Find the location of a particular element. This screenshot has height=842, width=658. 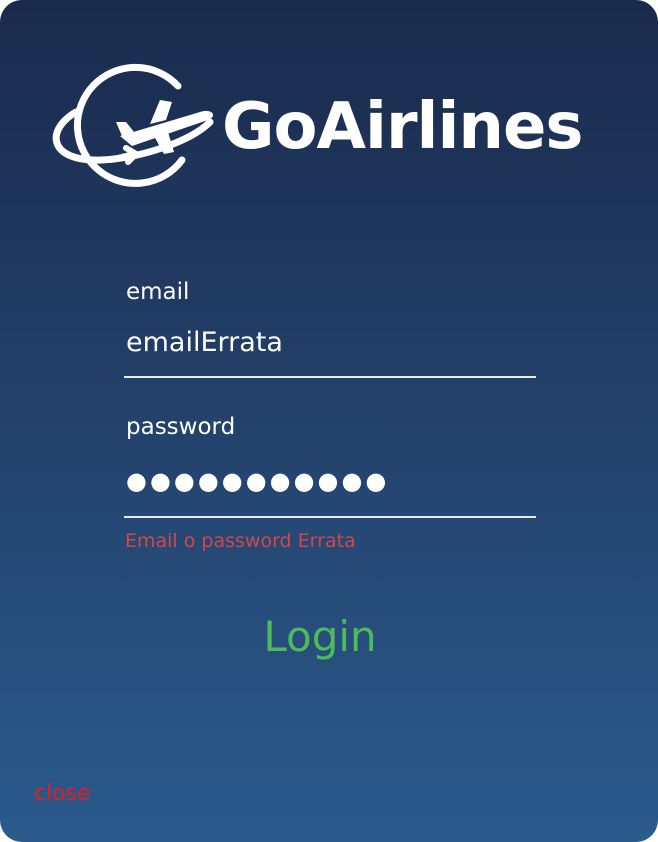

password-label: password is located at coordinates (181, 427).